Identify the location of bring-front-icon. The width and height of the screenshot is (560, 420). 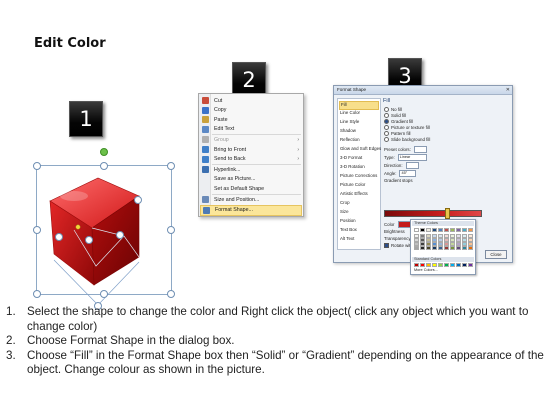
(205, 149).